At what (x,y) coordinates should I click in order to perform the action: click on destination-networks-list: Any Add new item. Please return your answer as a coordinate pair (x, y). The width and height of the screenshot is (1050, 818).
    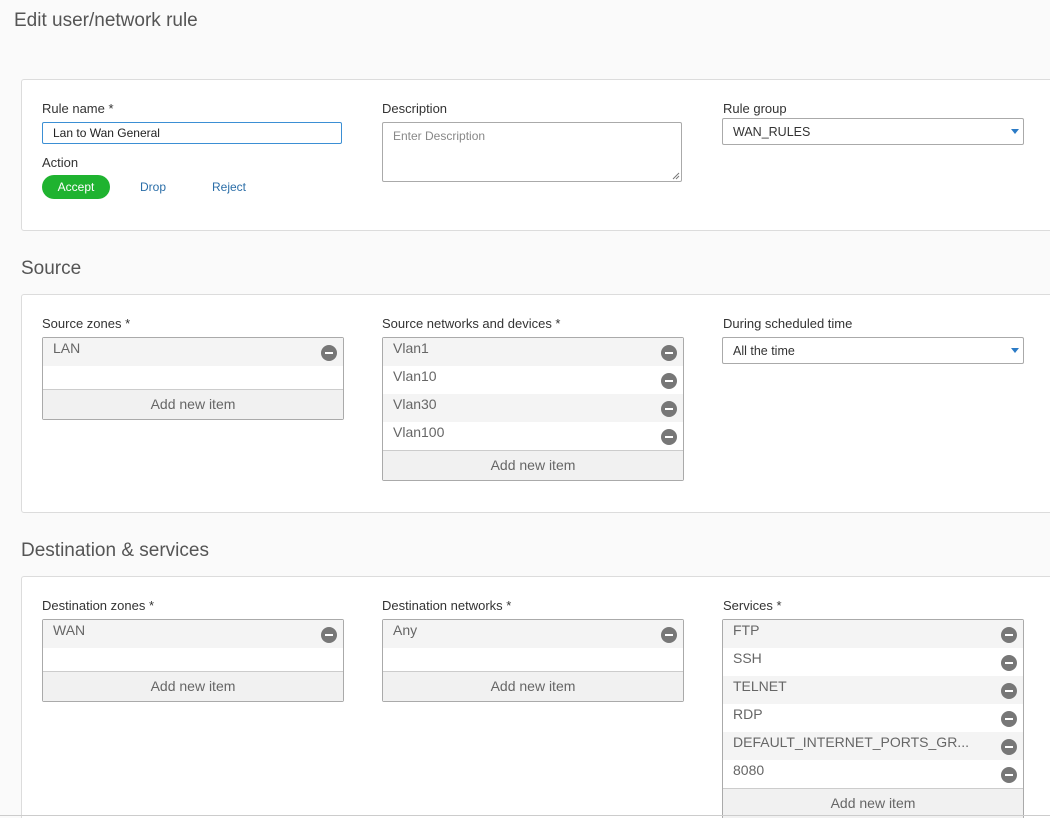
    Looking at the image, I should click on (533, 660).